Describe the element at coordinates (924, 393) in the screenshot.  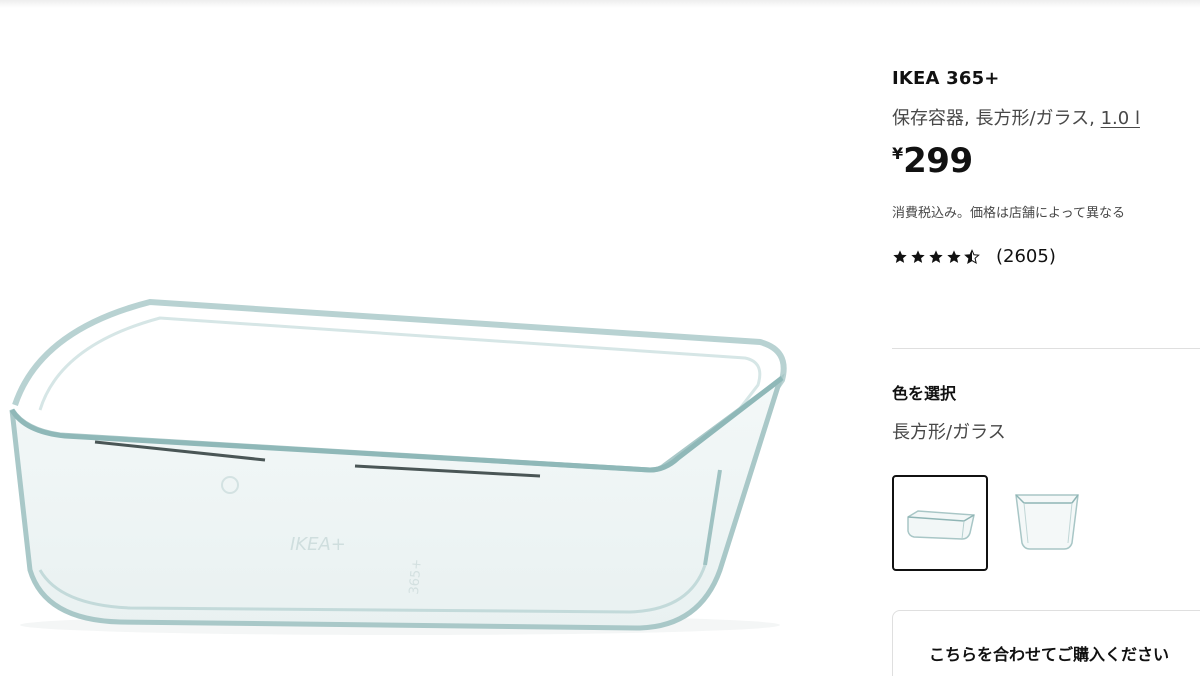
I see `variant-heading: 色を選択` at that location.